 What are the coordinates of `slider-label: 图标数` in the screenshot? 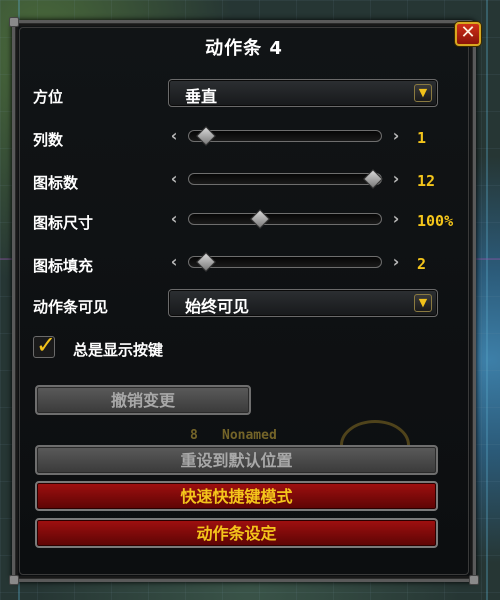 It's located at (56, 183).